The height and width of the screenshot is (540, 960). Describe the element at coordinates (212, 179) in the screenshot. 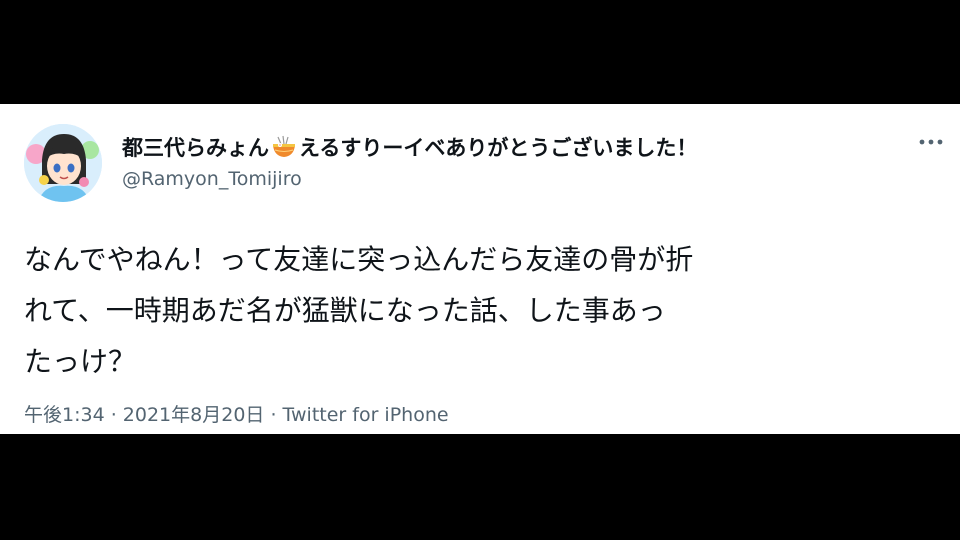

I see `user-handle: @Ramyon_Tomijiro` at that location.